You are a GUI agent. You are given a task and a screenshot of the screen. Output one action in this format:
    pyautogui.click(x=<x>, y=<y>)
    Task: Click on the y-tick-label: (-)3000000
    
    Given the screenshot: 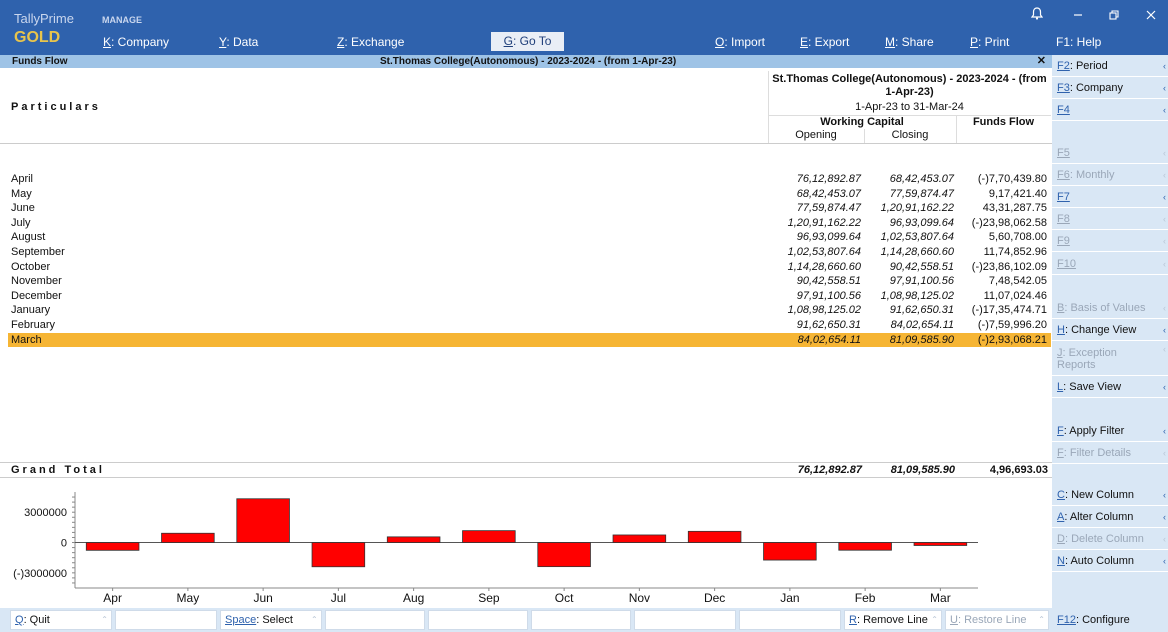 What is the action you would take?
    pyautogui.click(x=40, y=574)
    